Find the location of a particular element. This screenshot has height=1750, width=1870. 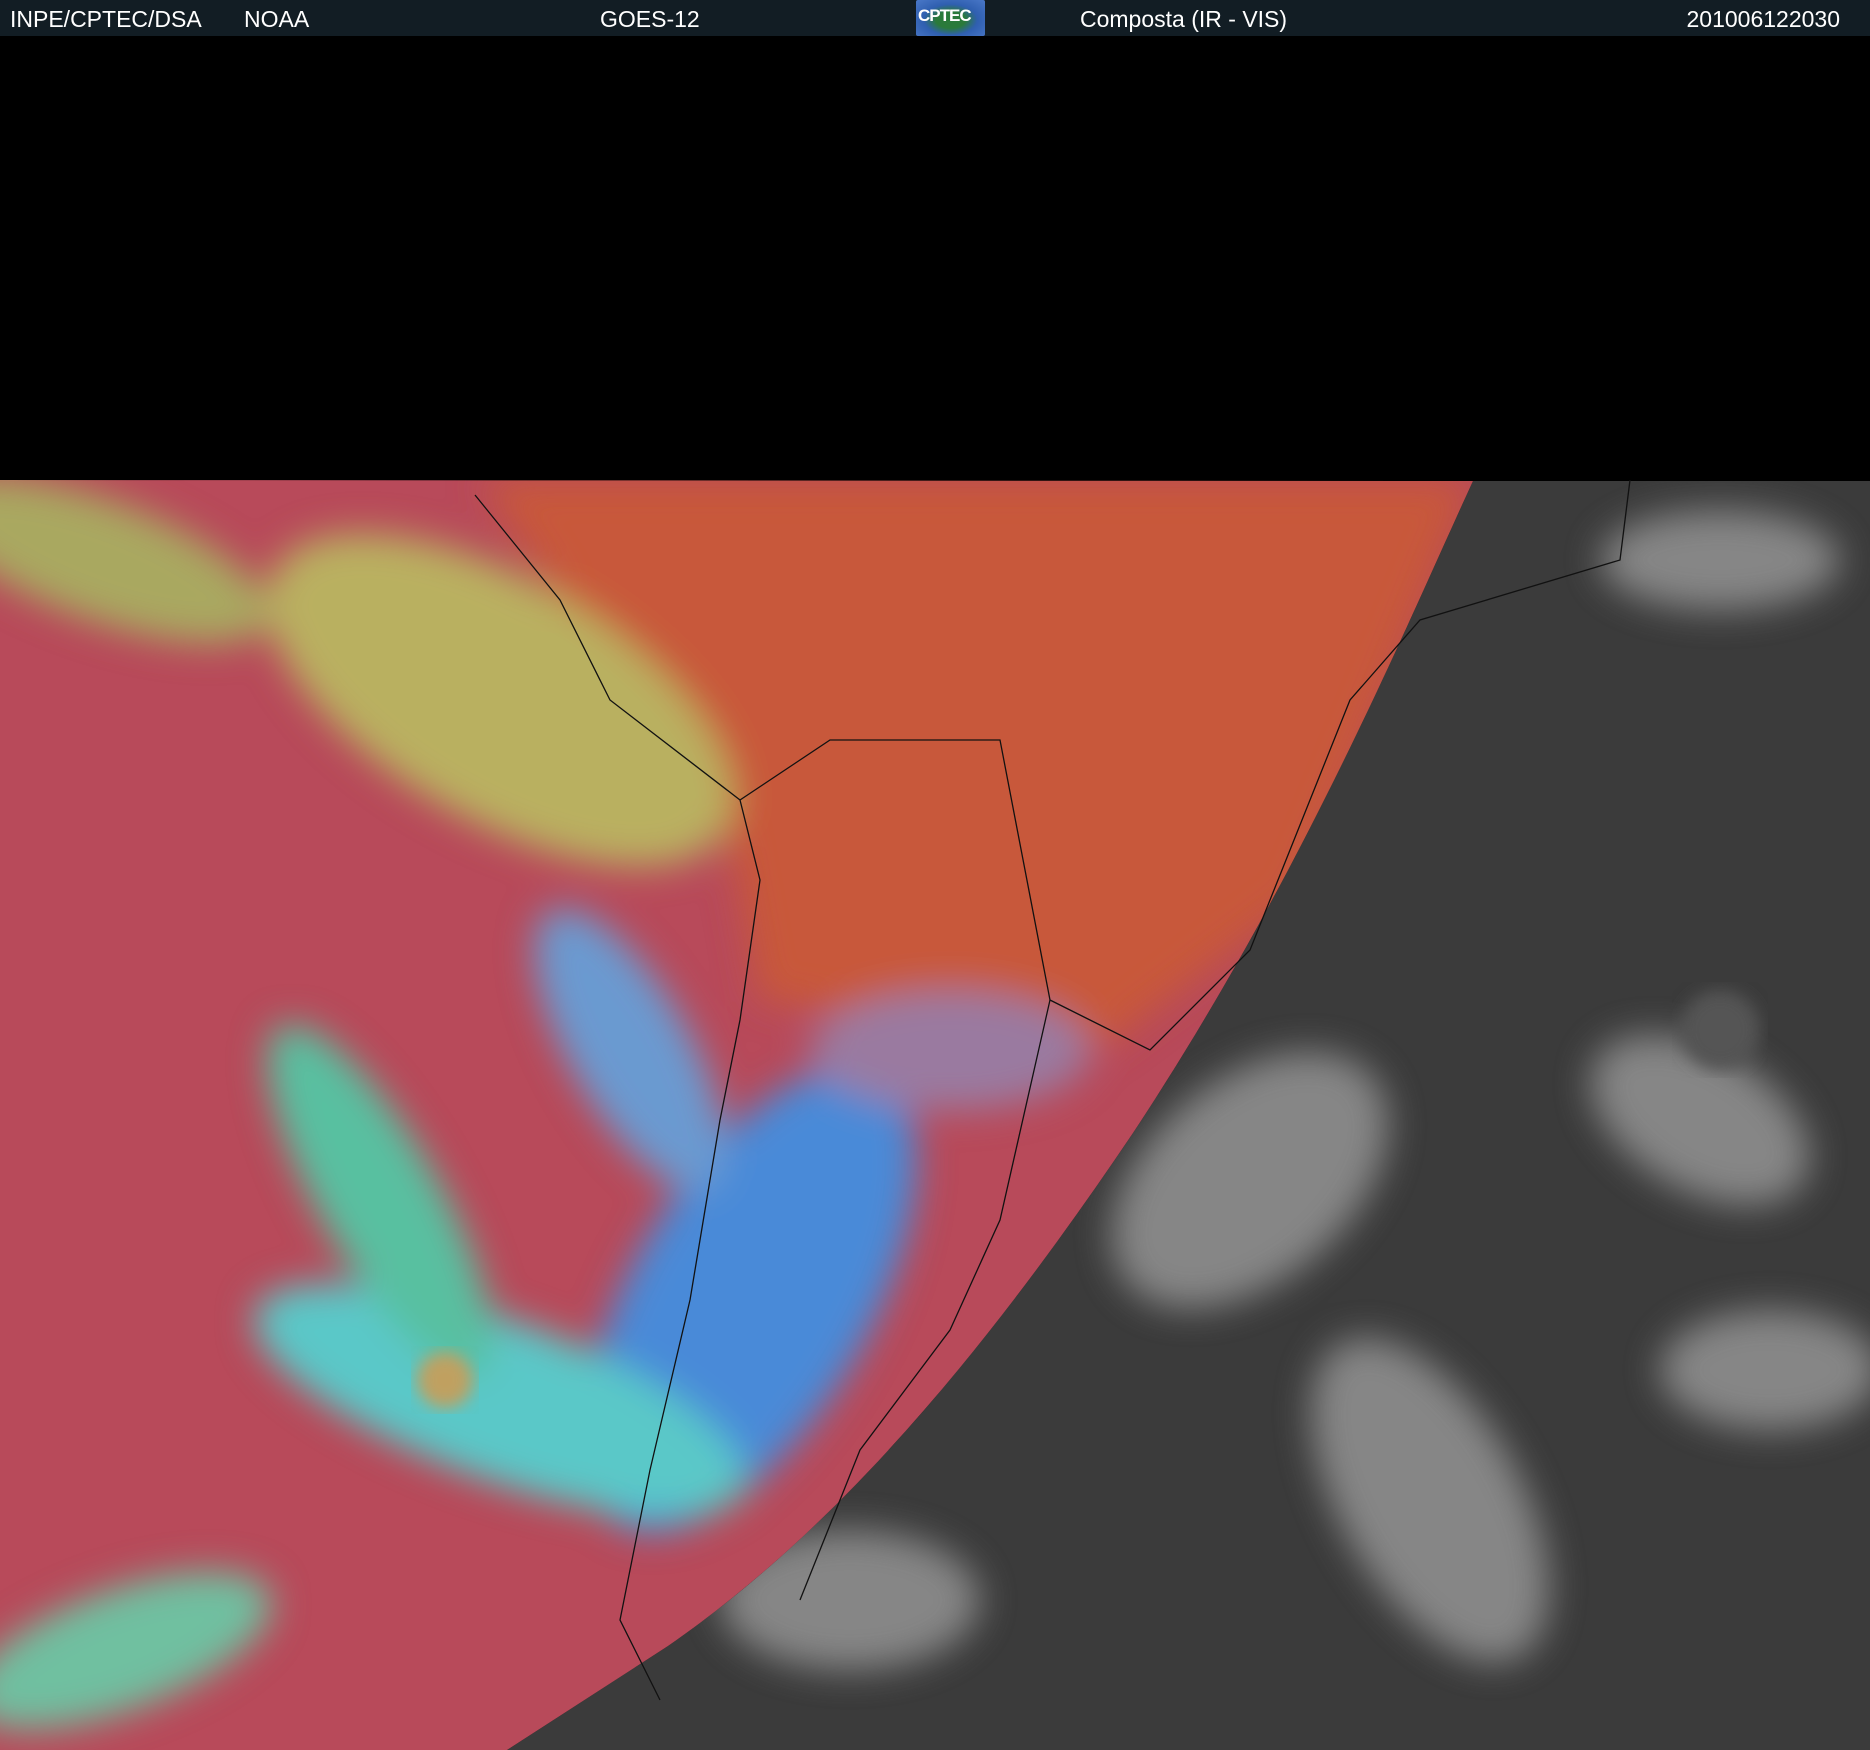

product-label: Composta (IR - VIS) is located at coordinates (1184, 19).